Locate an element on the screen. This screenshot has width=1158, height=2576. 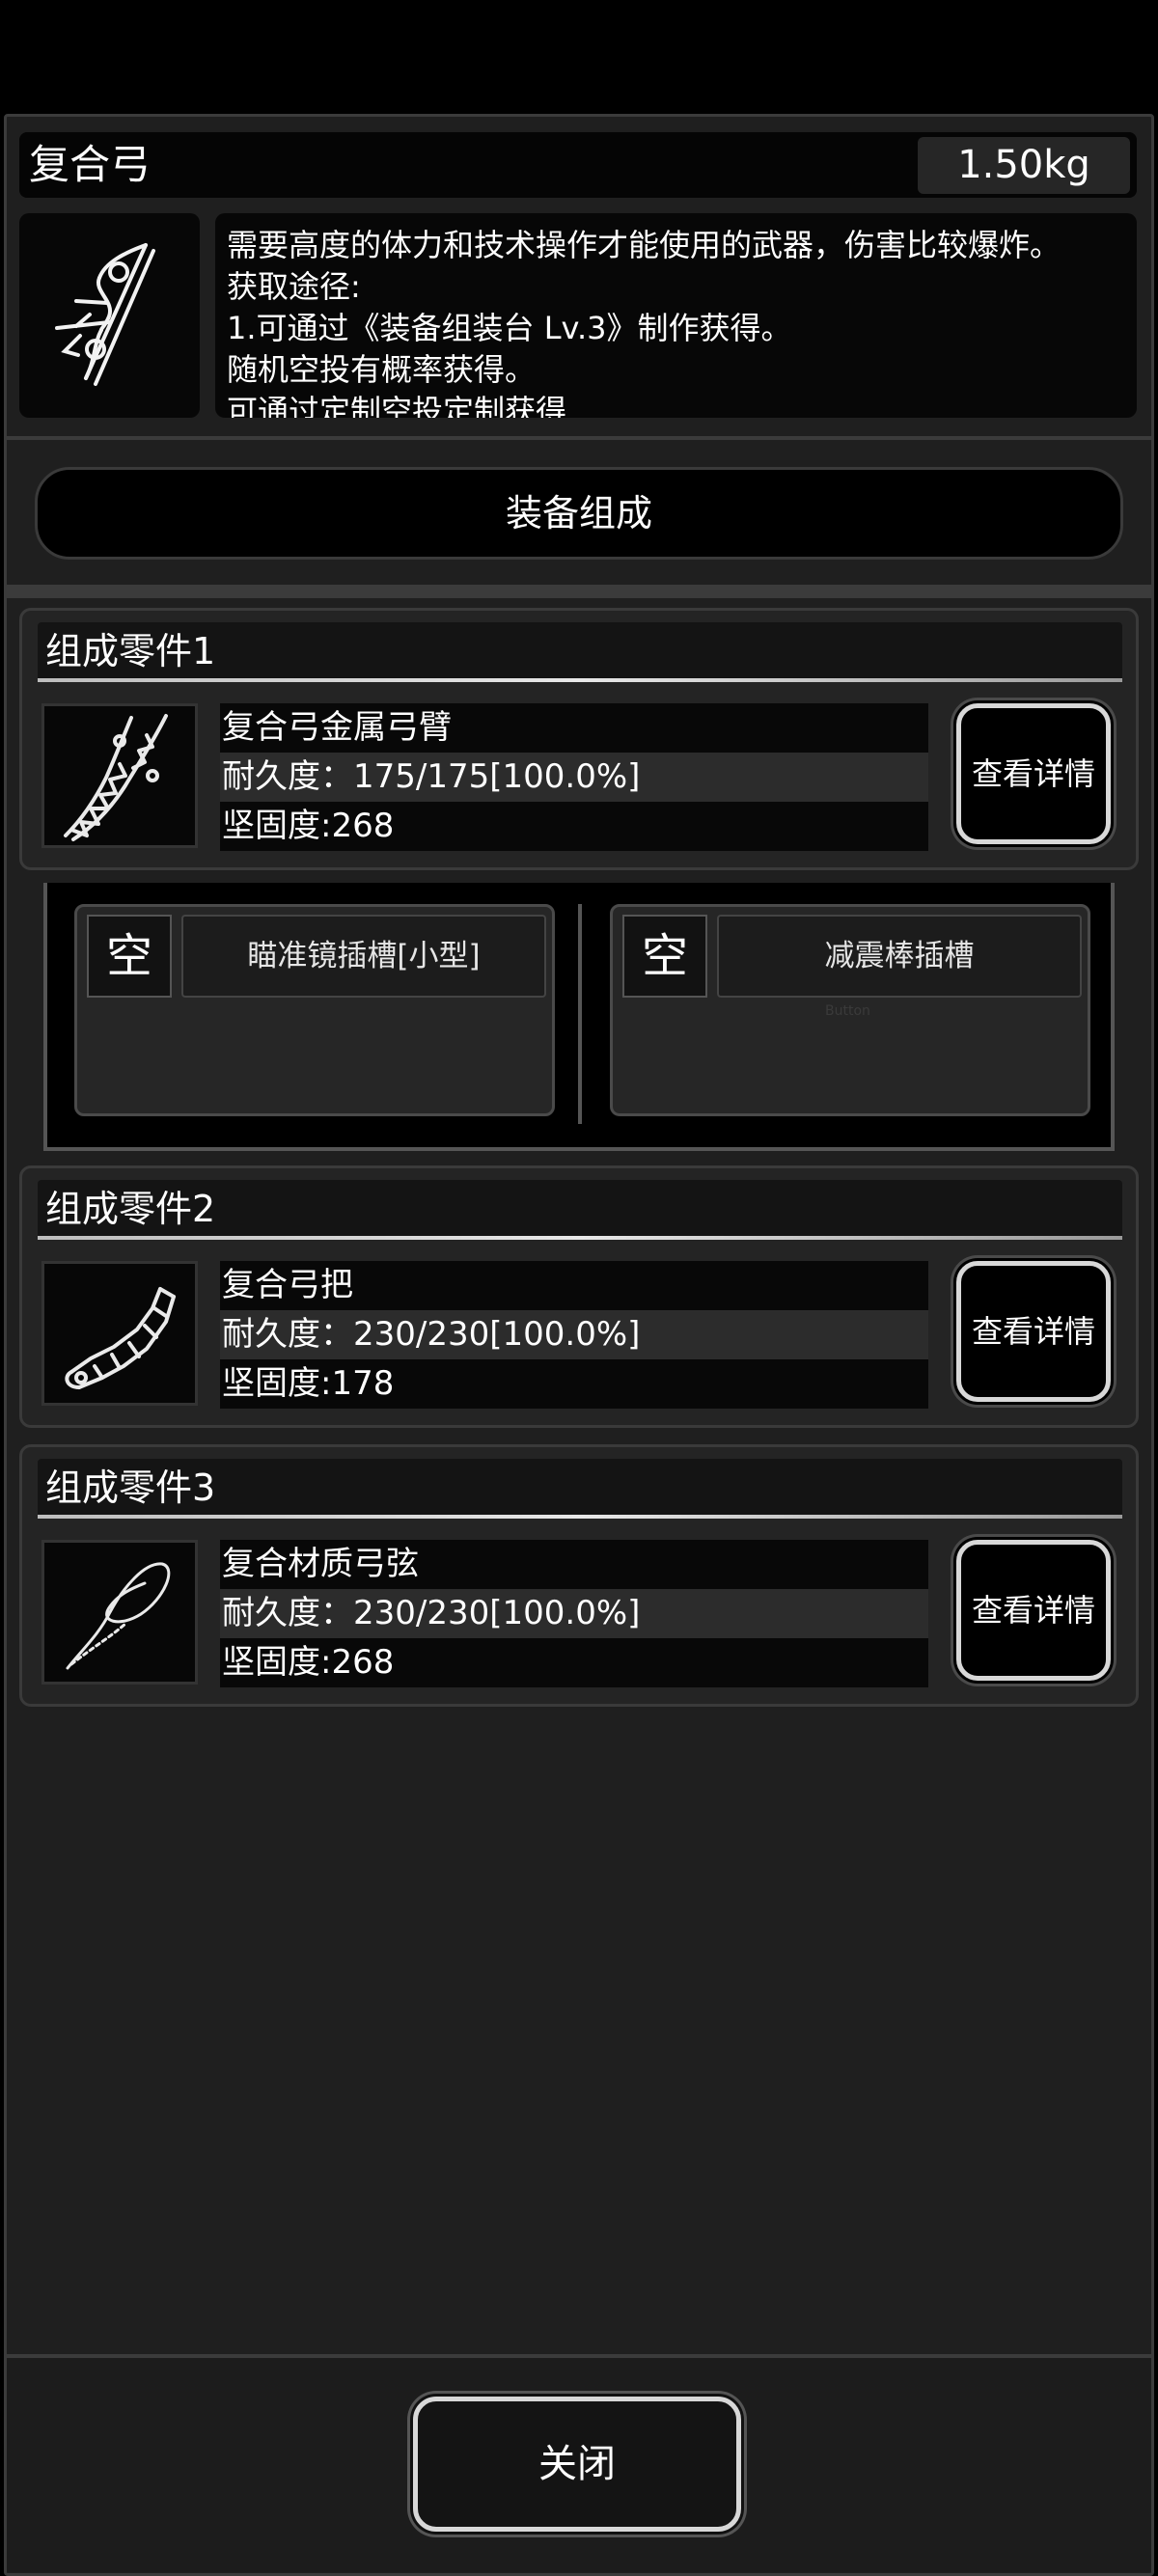
assembly-tab: 装备组成 is located at coordinates (579, 513).